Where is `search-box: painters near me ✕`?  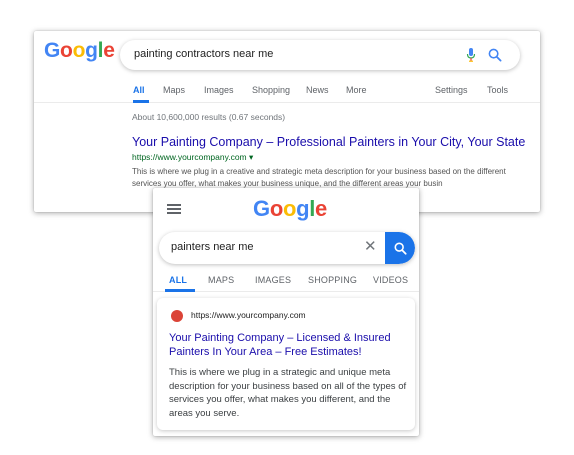 search-box: painters near me ✕ is located at coordinates (287, 248).